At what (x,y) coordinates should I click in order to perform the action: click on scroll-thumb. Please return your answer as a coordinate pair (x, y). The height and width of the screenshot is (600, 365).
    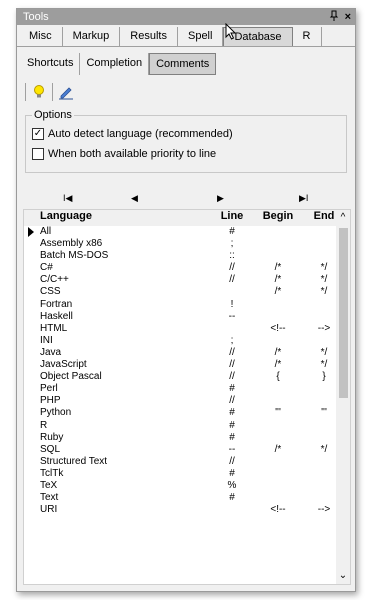
    Looking at the image, I should click on (343, 313).